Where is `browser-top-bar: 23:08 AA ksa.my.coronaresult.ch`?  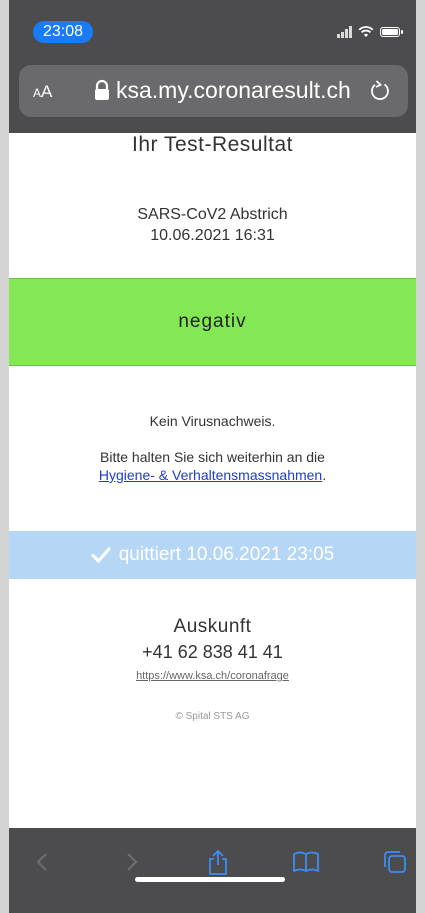
browser-top-bar: 23:08 AA ksa.my.coronaresult.ch is located at coordinates (212, 66).